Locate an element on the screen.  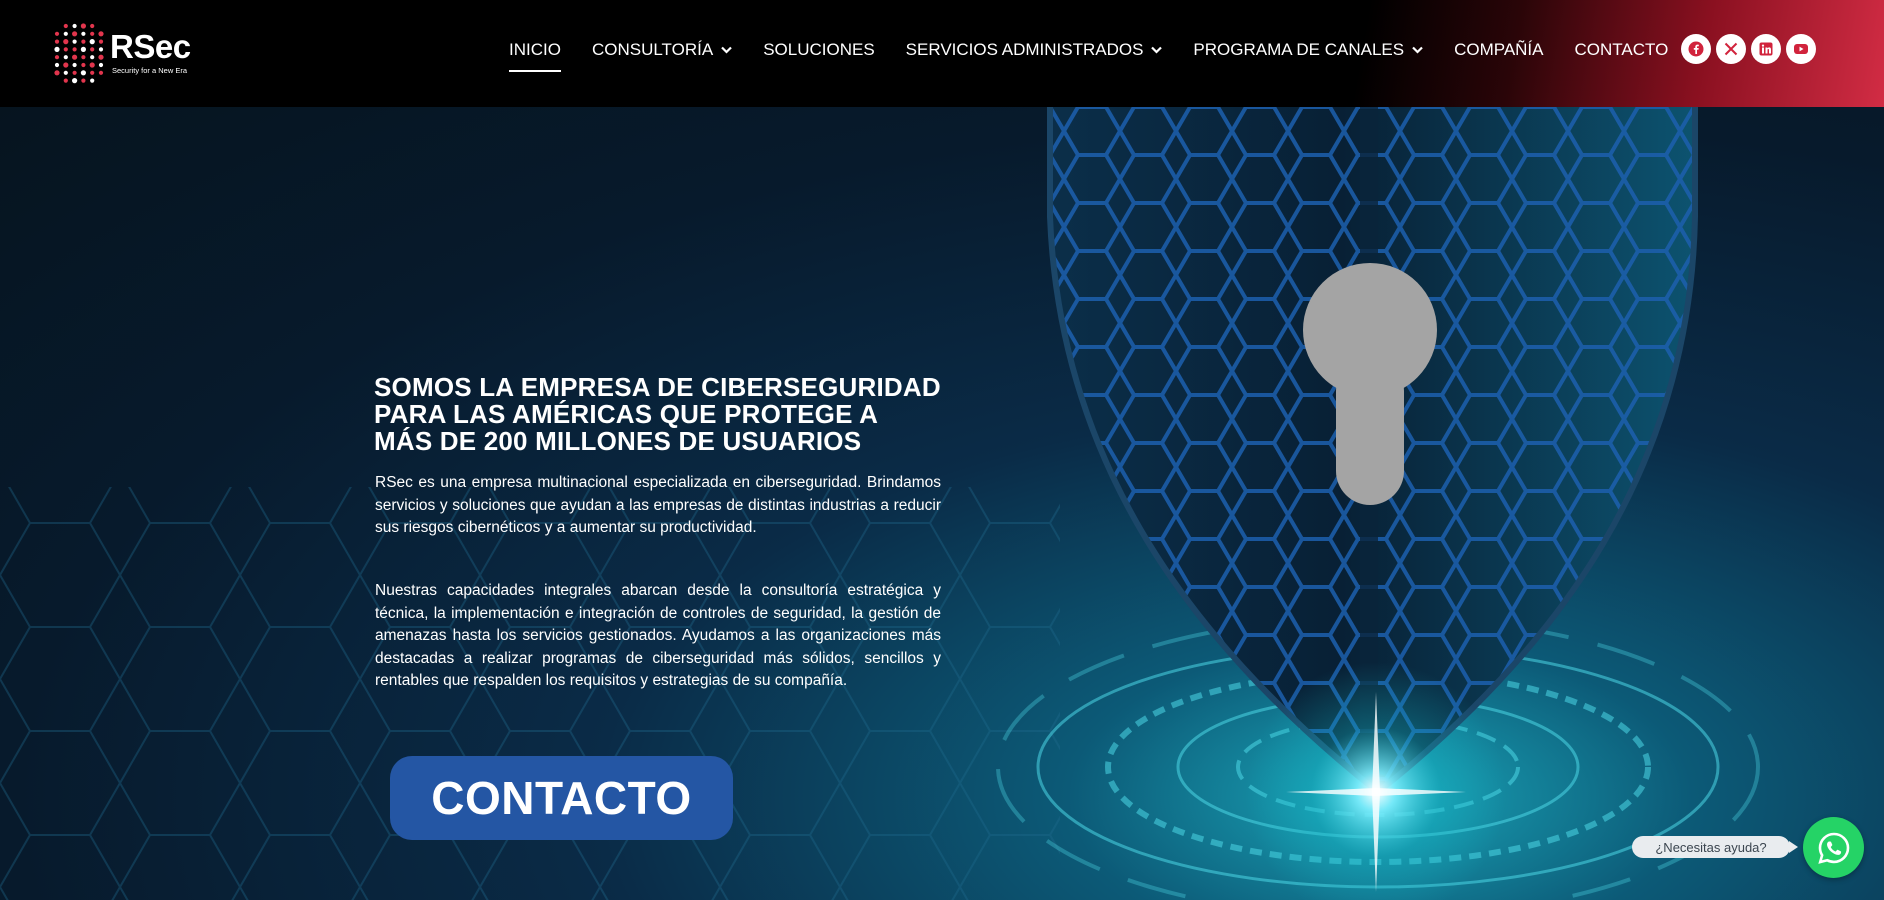
brand-tagline: Security for a New Era is located at coordinates (150, 70).